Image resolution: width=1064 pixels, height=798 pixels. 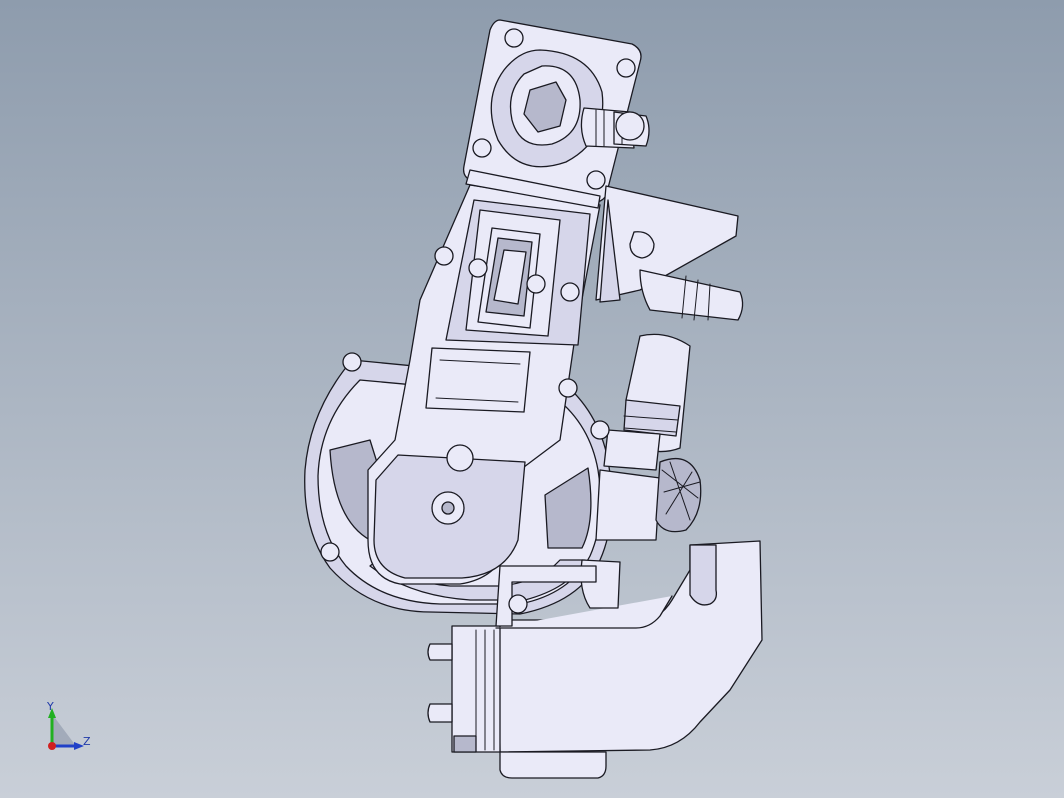 What do you see at coordinates (70, 728) in the screenshot?
I see `coordinate-triad-icon: Y Z` at bounding box center [70, 728].